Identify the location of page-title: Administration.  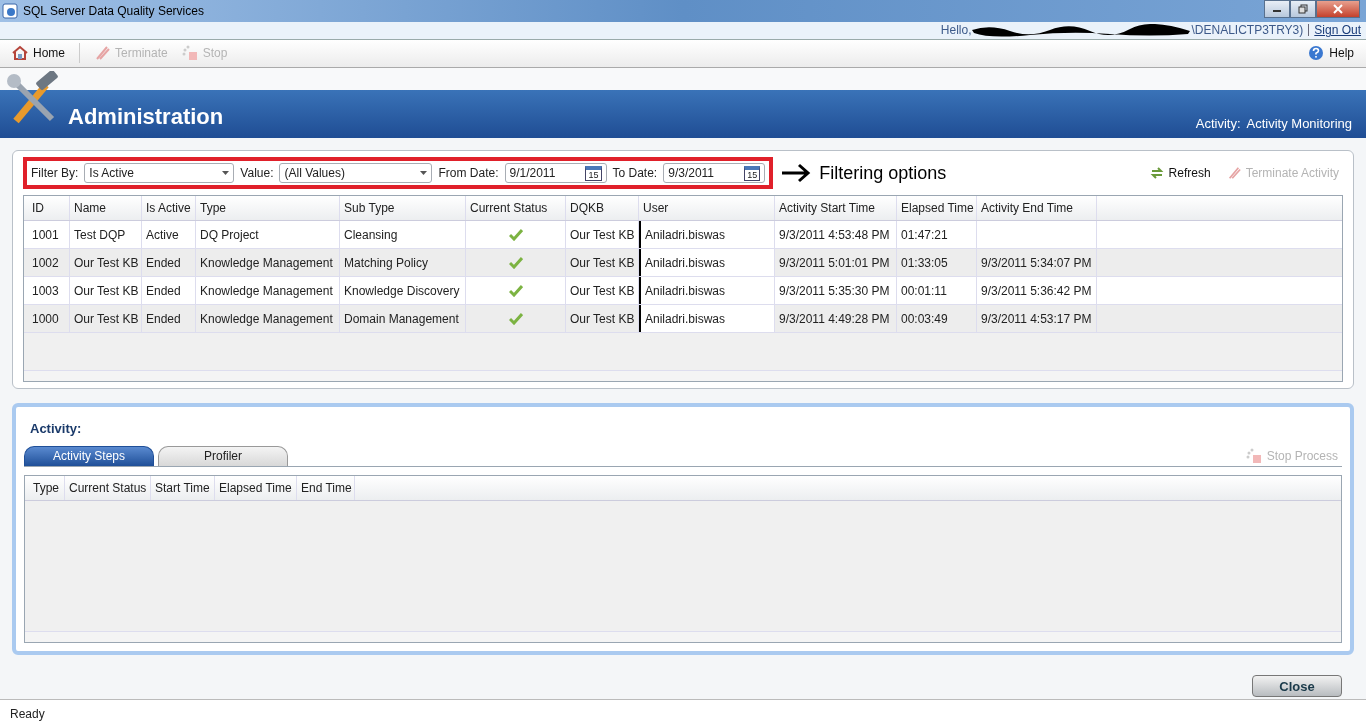
(146, 117).